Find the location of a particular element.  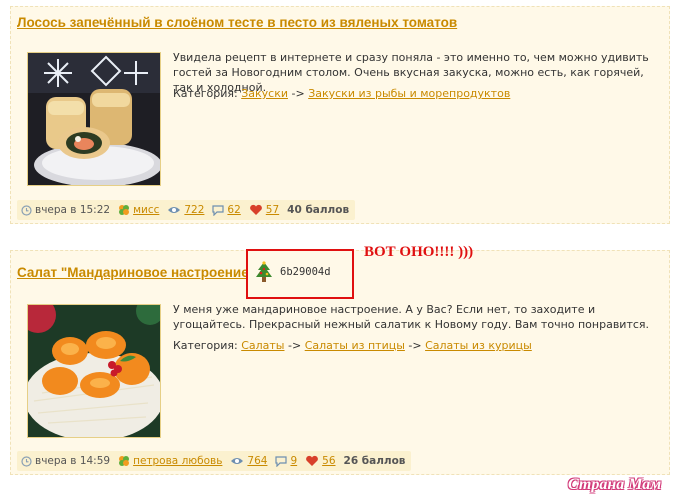

score-value: 26 баллов is located at coordinates (374, 461).